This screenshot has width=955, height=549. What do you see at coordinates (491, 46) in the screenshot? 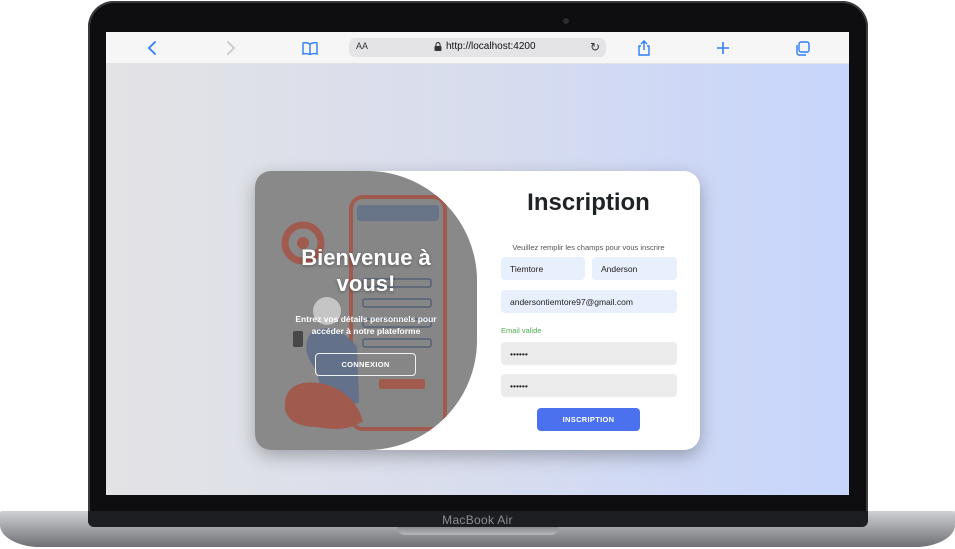
I see `url-text: http://localhost:4200` at bounding box center [491, 46].